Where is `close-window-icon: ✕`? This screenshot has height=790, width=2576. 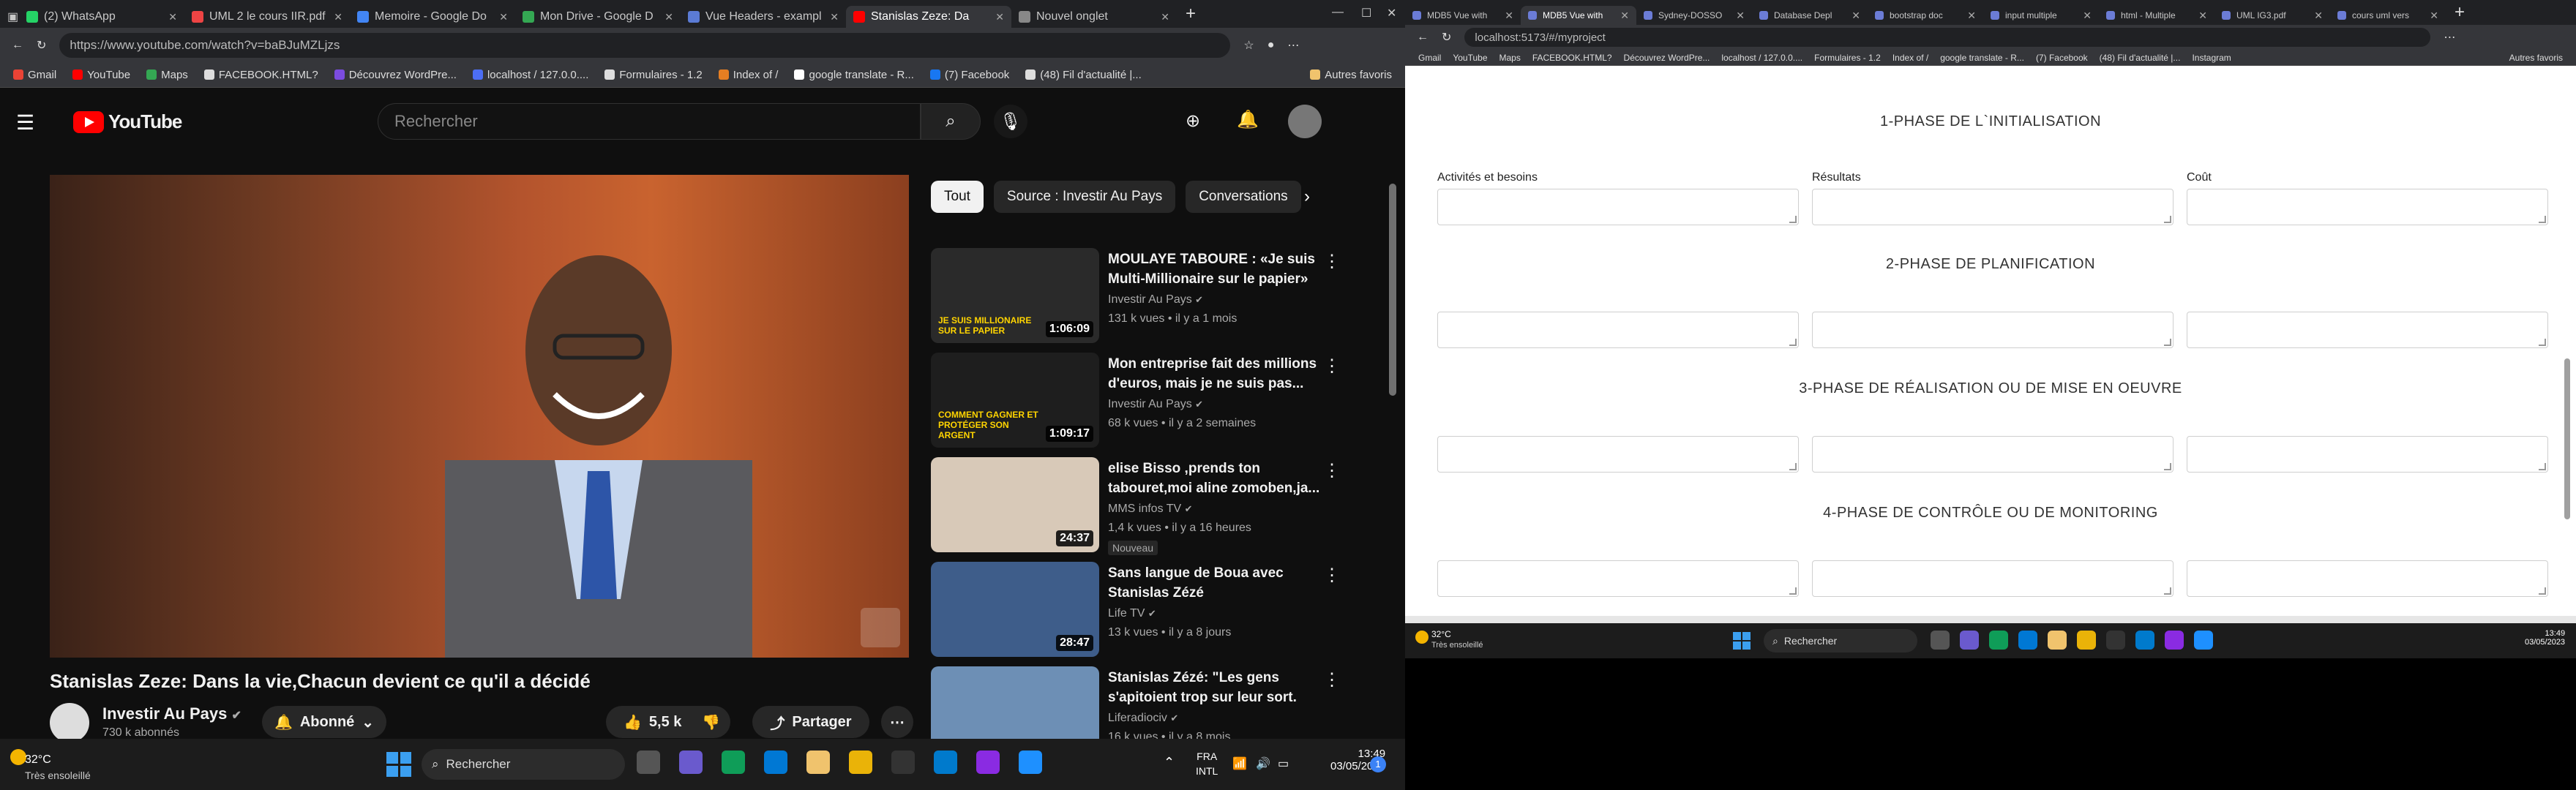 close-window-icon: ✕ is located at coordinates (1391, 13).